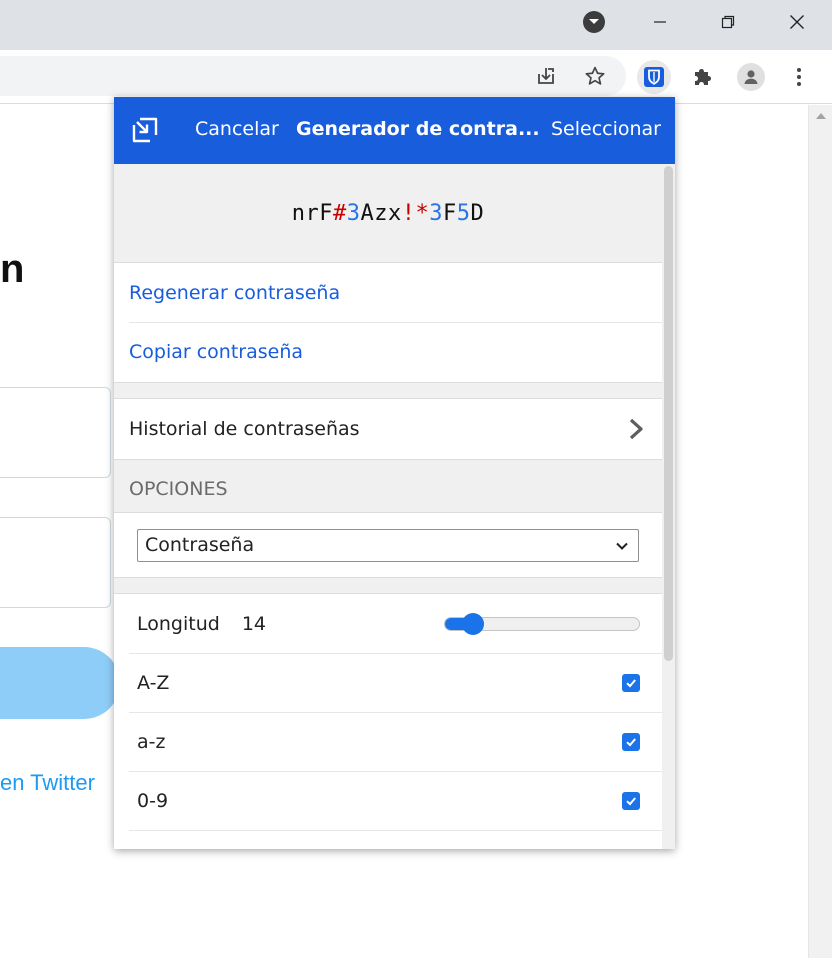  What do you see at coordinates (820, 531) in the screenshot?
I see `page-scrollbar` at bounding box center [820, 531].